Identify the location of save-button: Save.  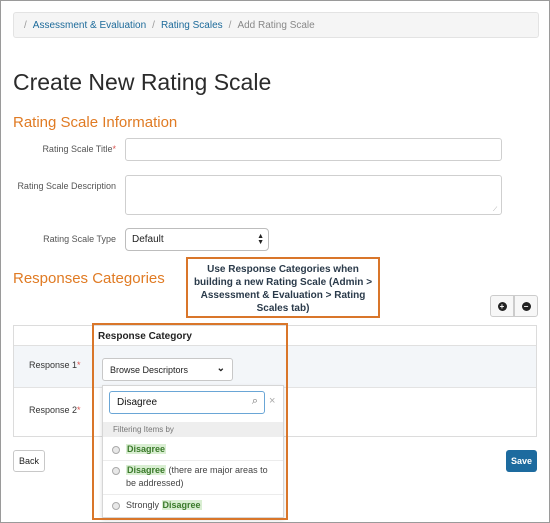
(521, 461).